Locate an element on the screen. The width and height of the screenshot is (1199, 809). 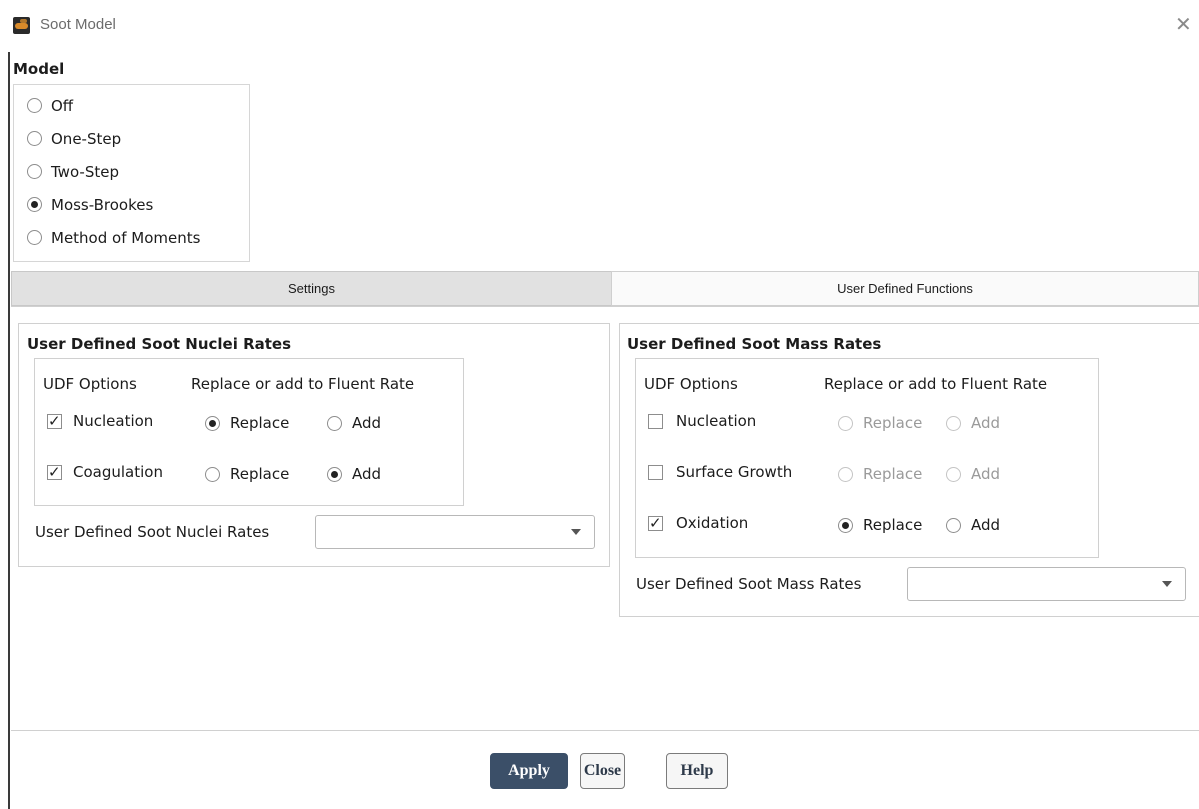
radio-method-of-moments is located at coordinates (34, 237).